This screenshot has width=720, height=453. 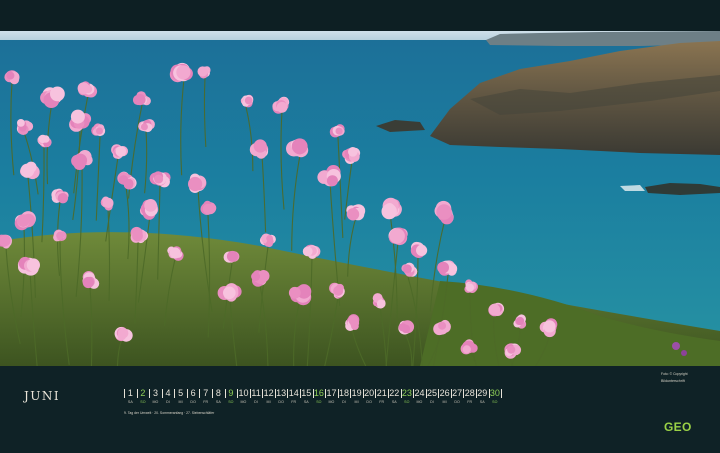 What do you see at coordinates (168, 393) in the screenshot?
I see `day-number: 4` at bounding box center [168, 393].